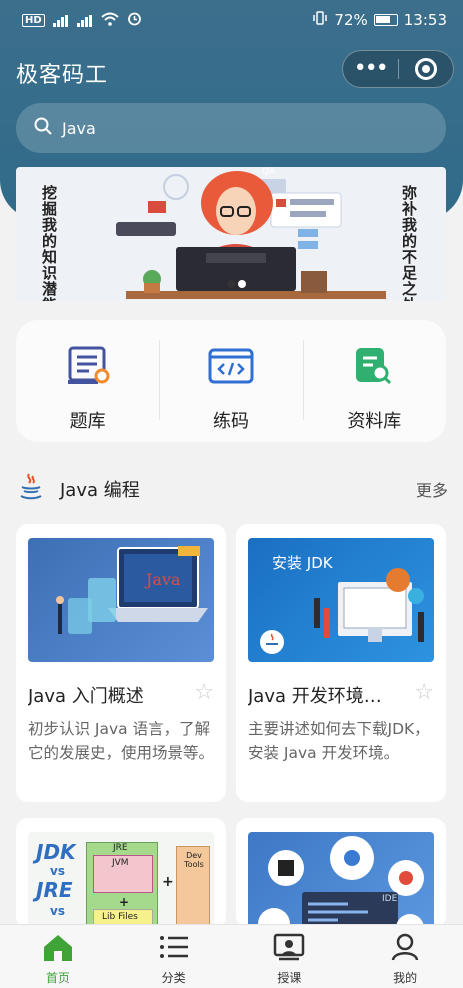 Image resolution: width=463 pixels, height=988 pixels. I want to click on thumbnail-caption: 安装 JDK, so click(302, 563).